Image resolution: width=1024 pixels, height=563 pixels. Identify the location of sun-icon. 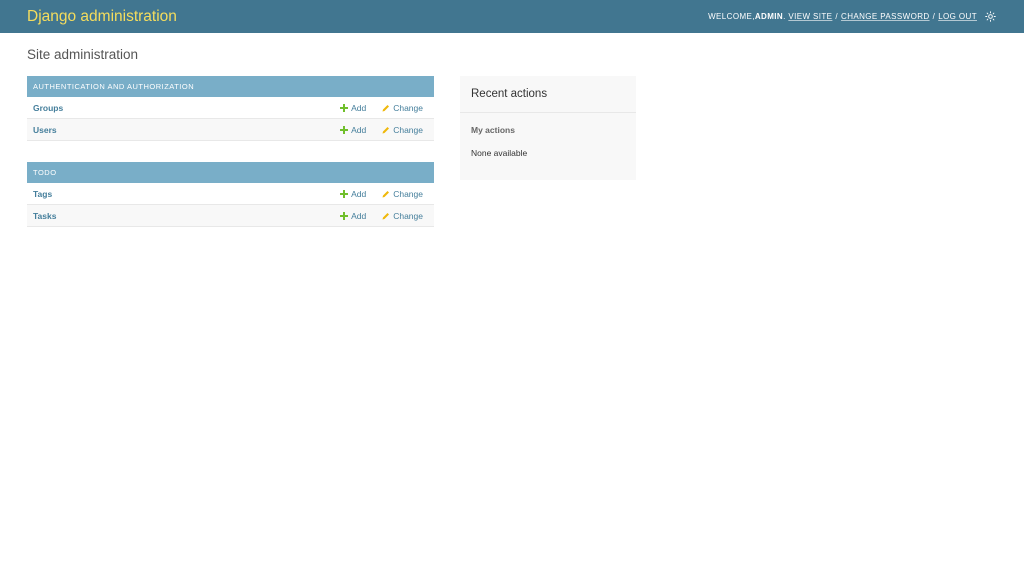
(990, 17).